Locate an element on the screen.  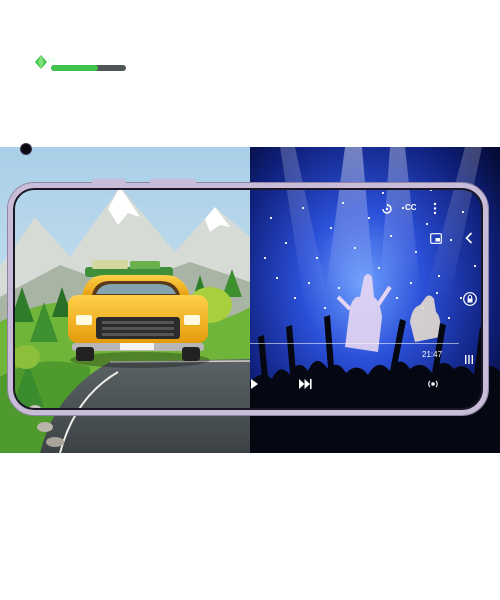
phone-volume-button is located at coordinates (109, 181).